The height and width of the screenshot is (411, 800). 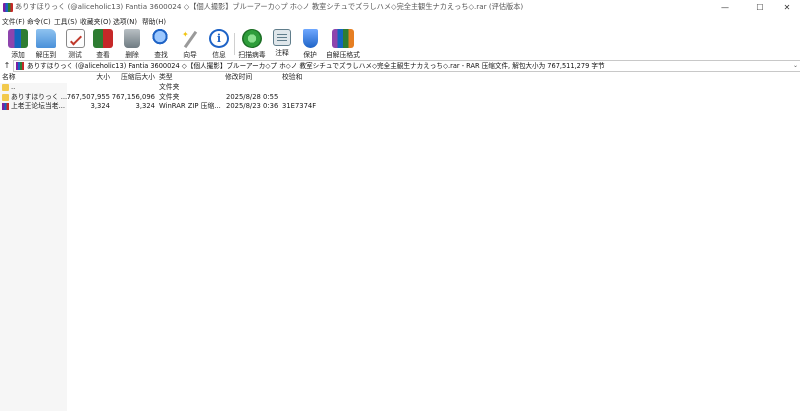 I want to click on menu-options: 选项(N), so click(x=125, y=21).